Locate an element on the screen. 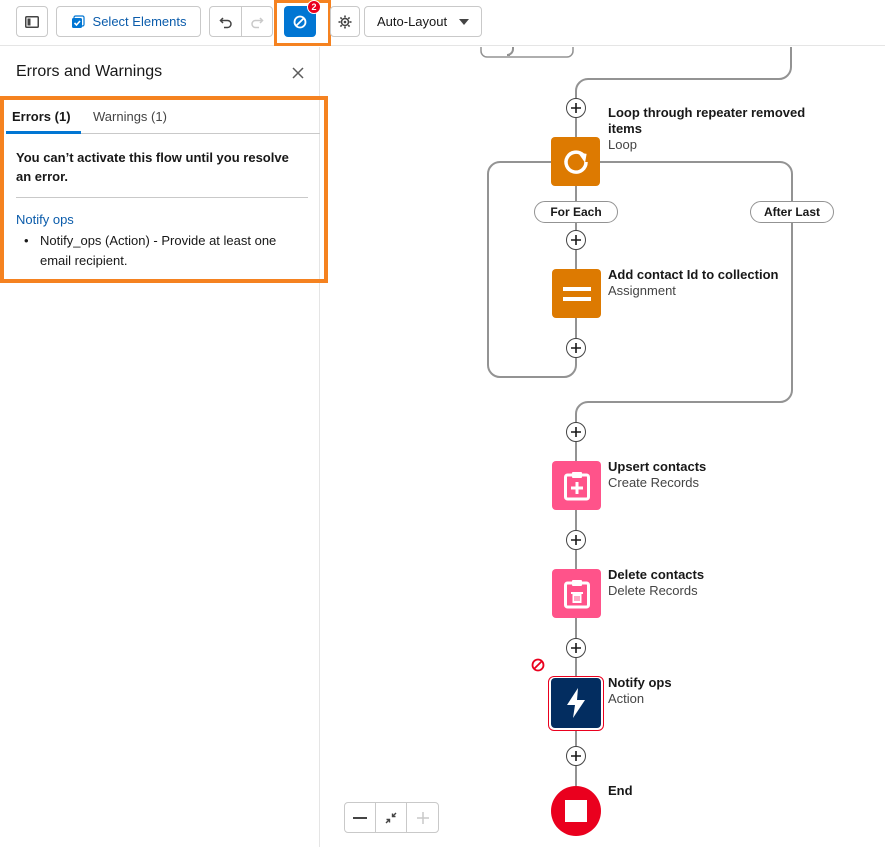 This screenshot has height=847, width=885. fit-view-button is located at coordinates (391, 817).